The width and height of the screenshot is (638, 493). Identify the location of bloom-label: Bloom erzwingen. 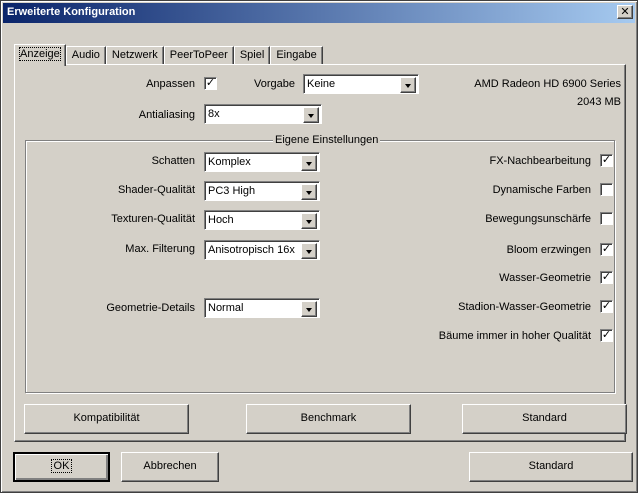
(548, 250).